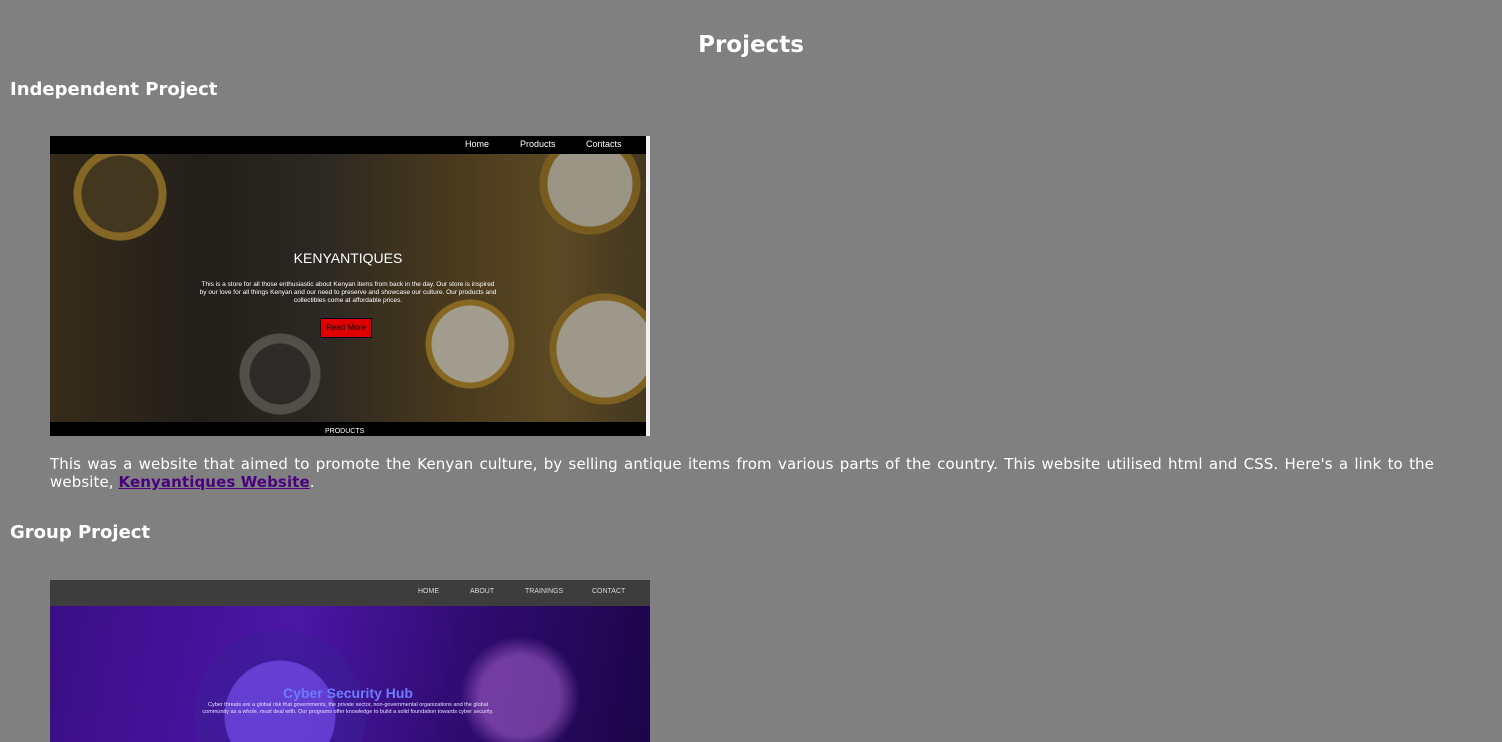  What do you see at coordinates (345, 431) in the screenshot?
I see `kenyantiques-products-label: PRODUCTS` at bounding box center [345, 431].